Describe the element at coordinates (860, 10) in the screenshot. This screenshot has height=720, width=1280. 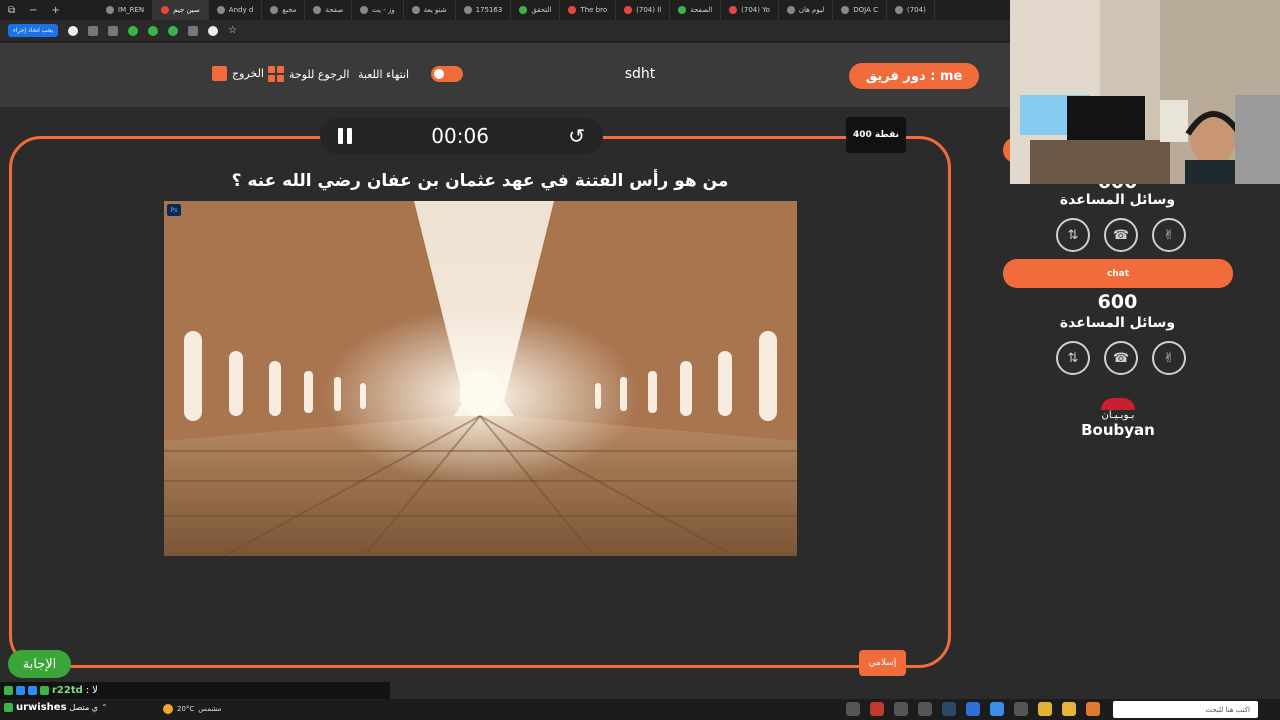
I see `browser-tab: DOJA C` at that location.